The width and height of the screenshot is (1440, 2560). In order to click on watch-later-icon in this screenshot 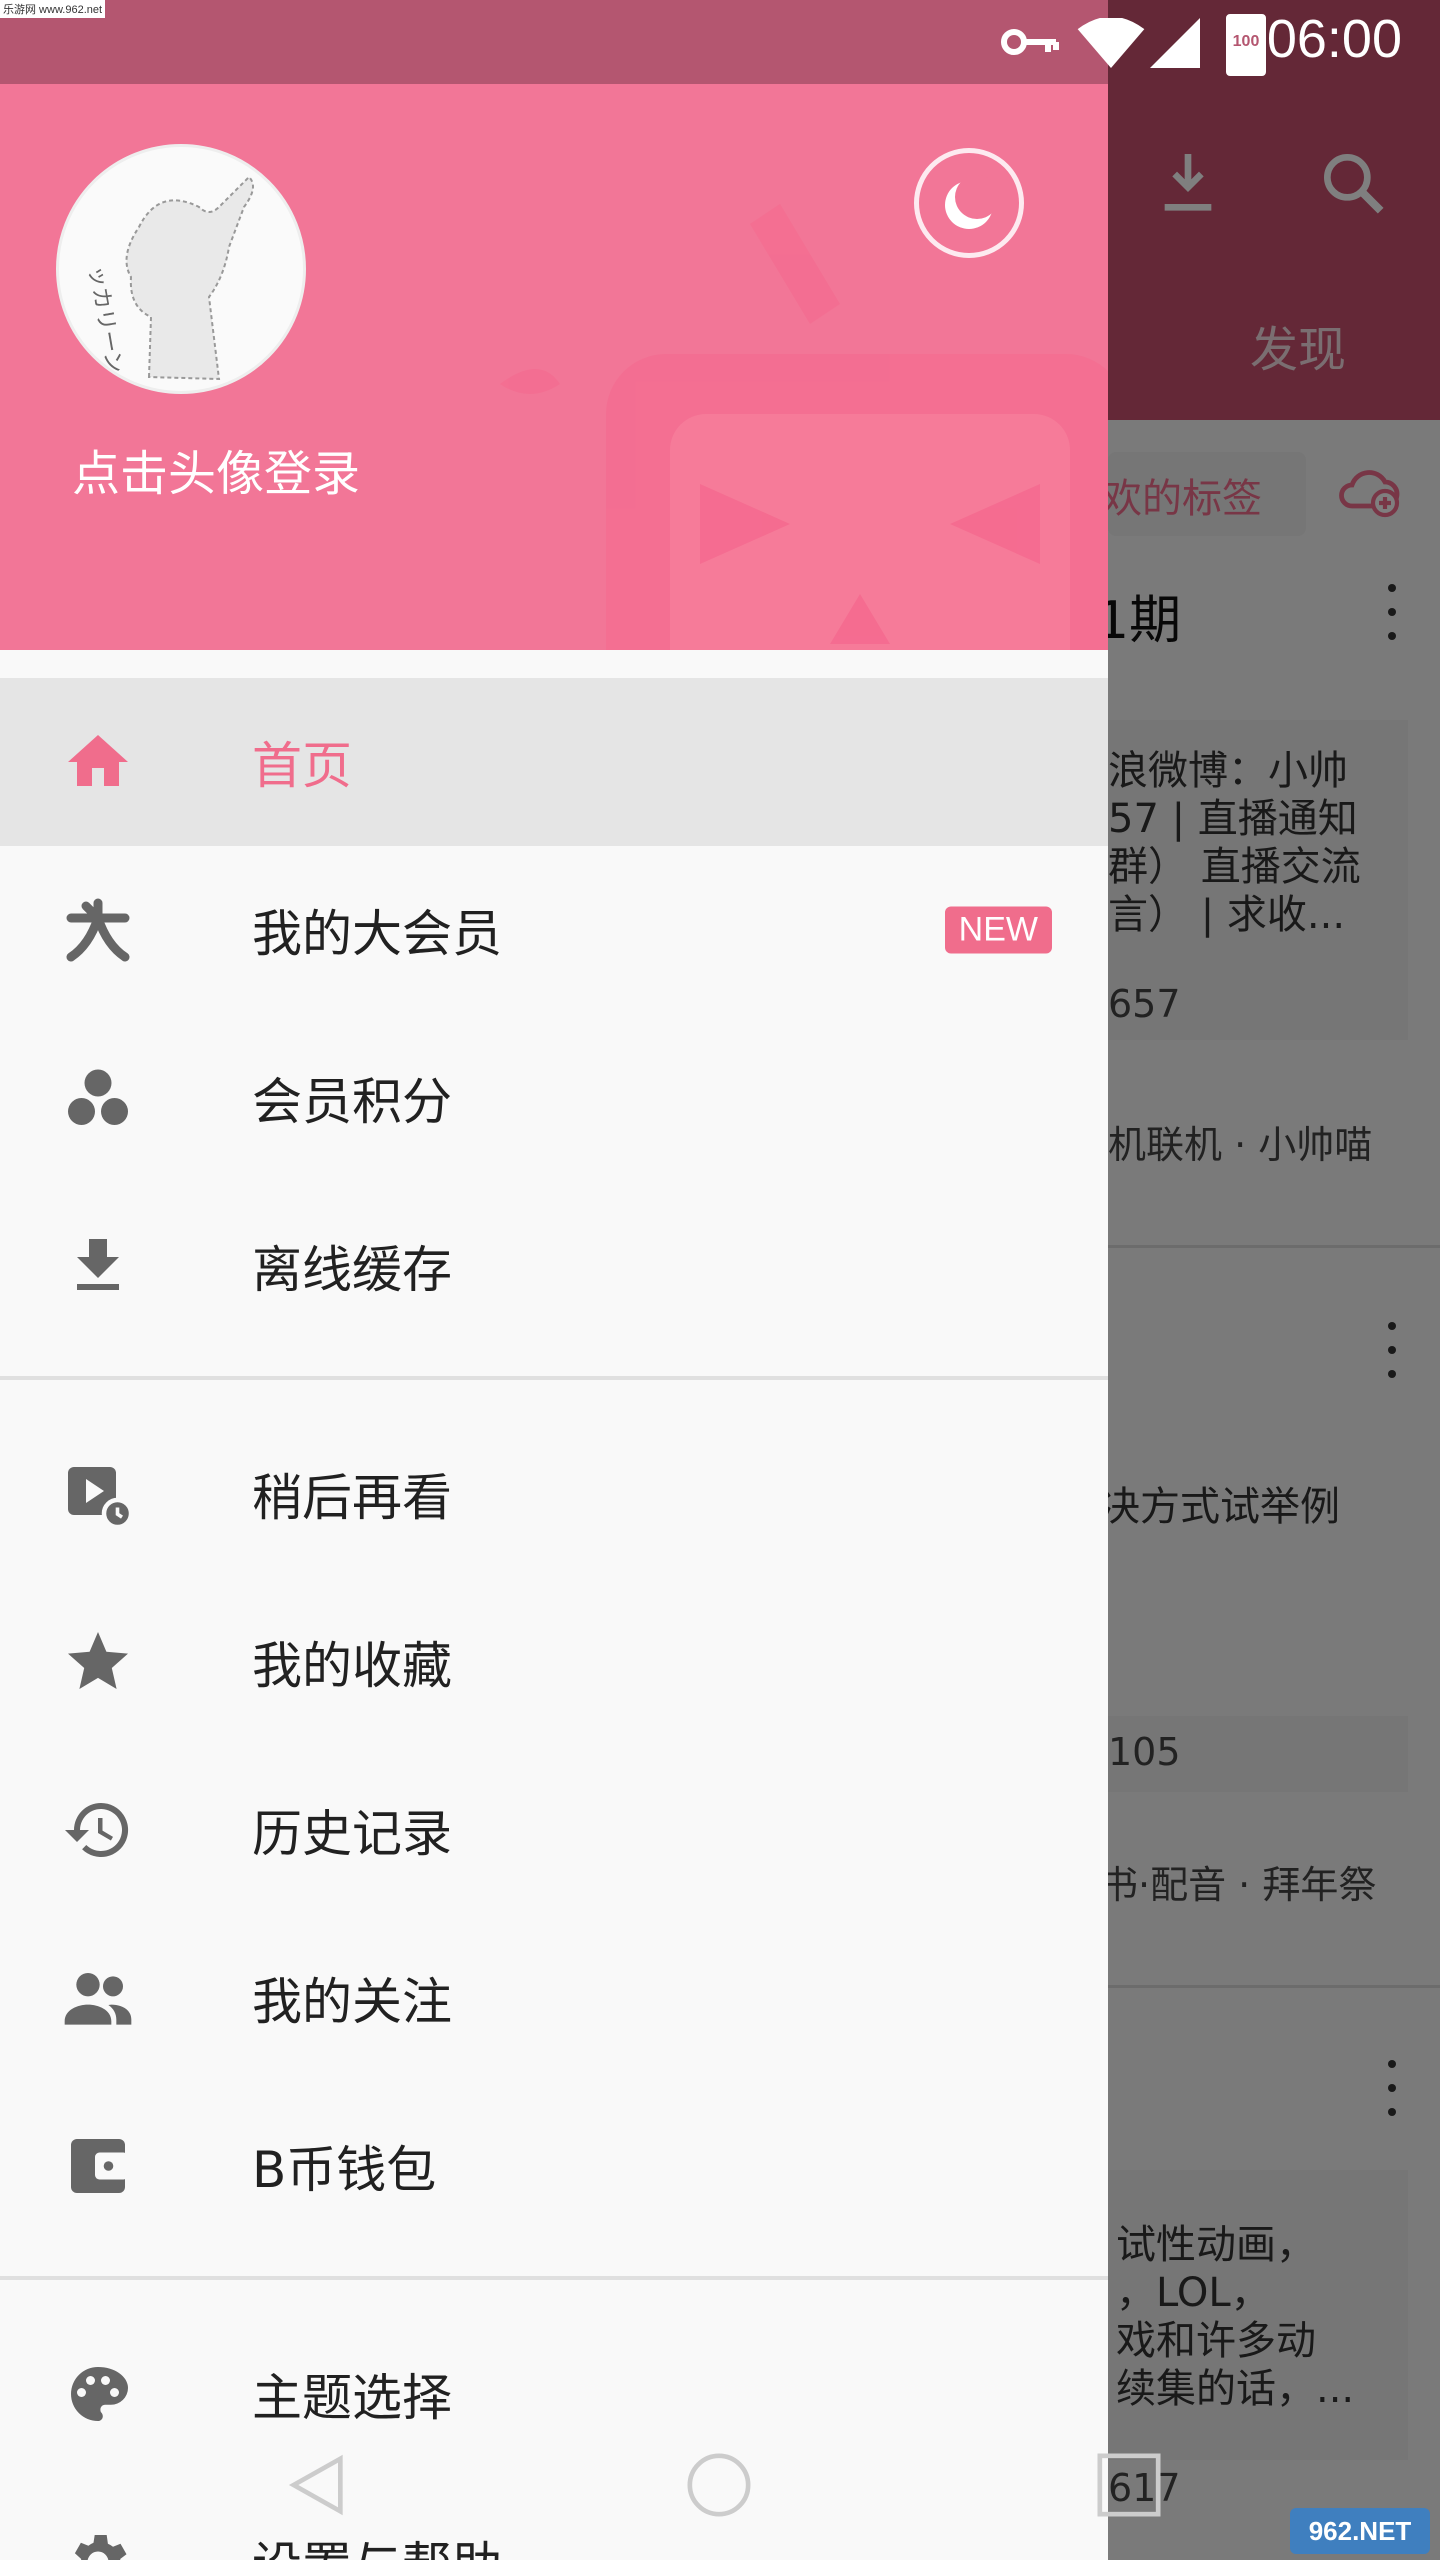, I will do `click(98, 1494)`.